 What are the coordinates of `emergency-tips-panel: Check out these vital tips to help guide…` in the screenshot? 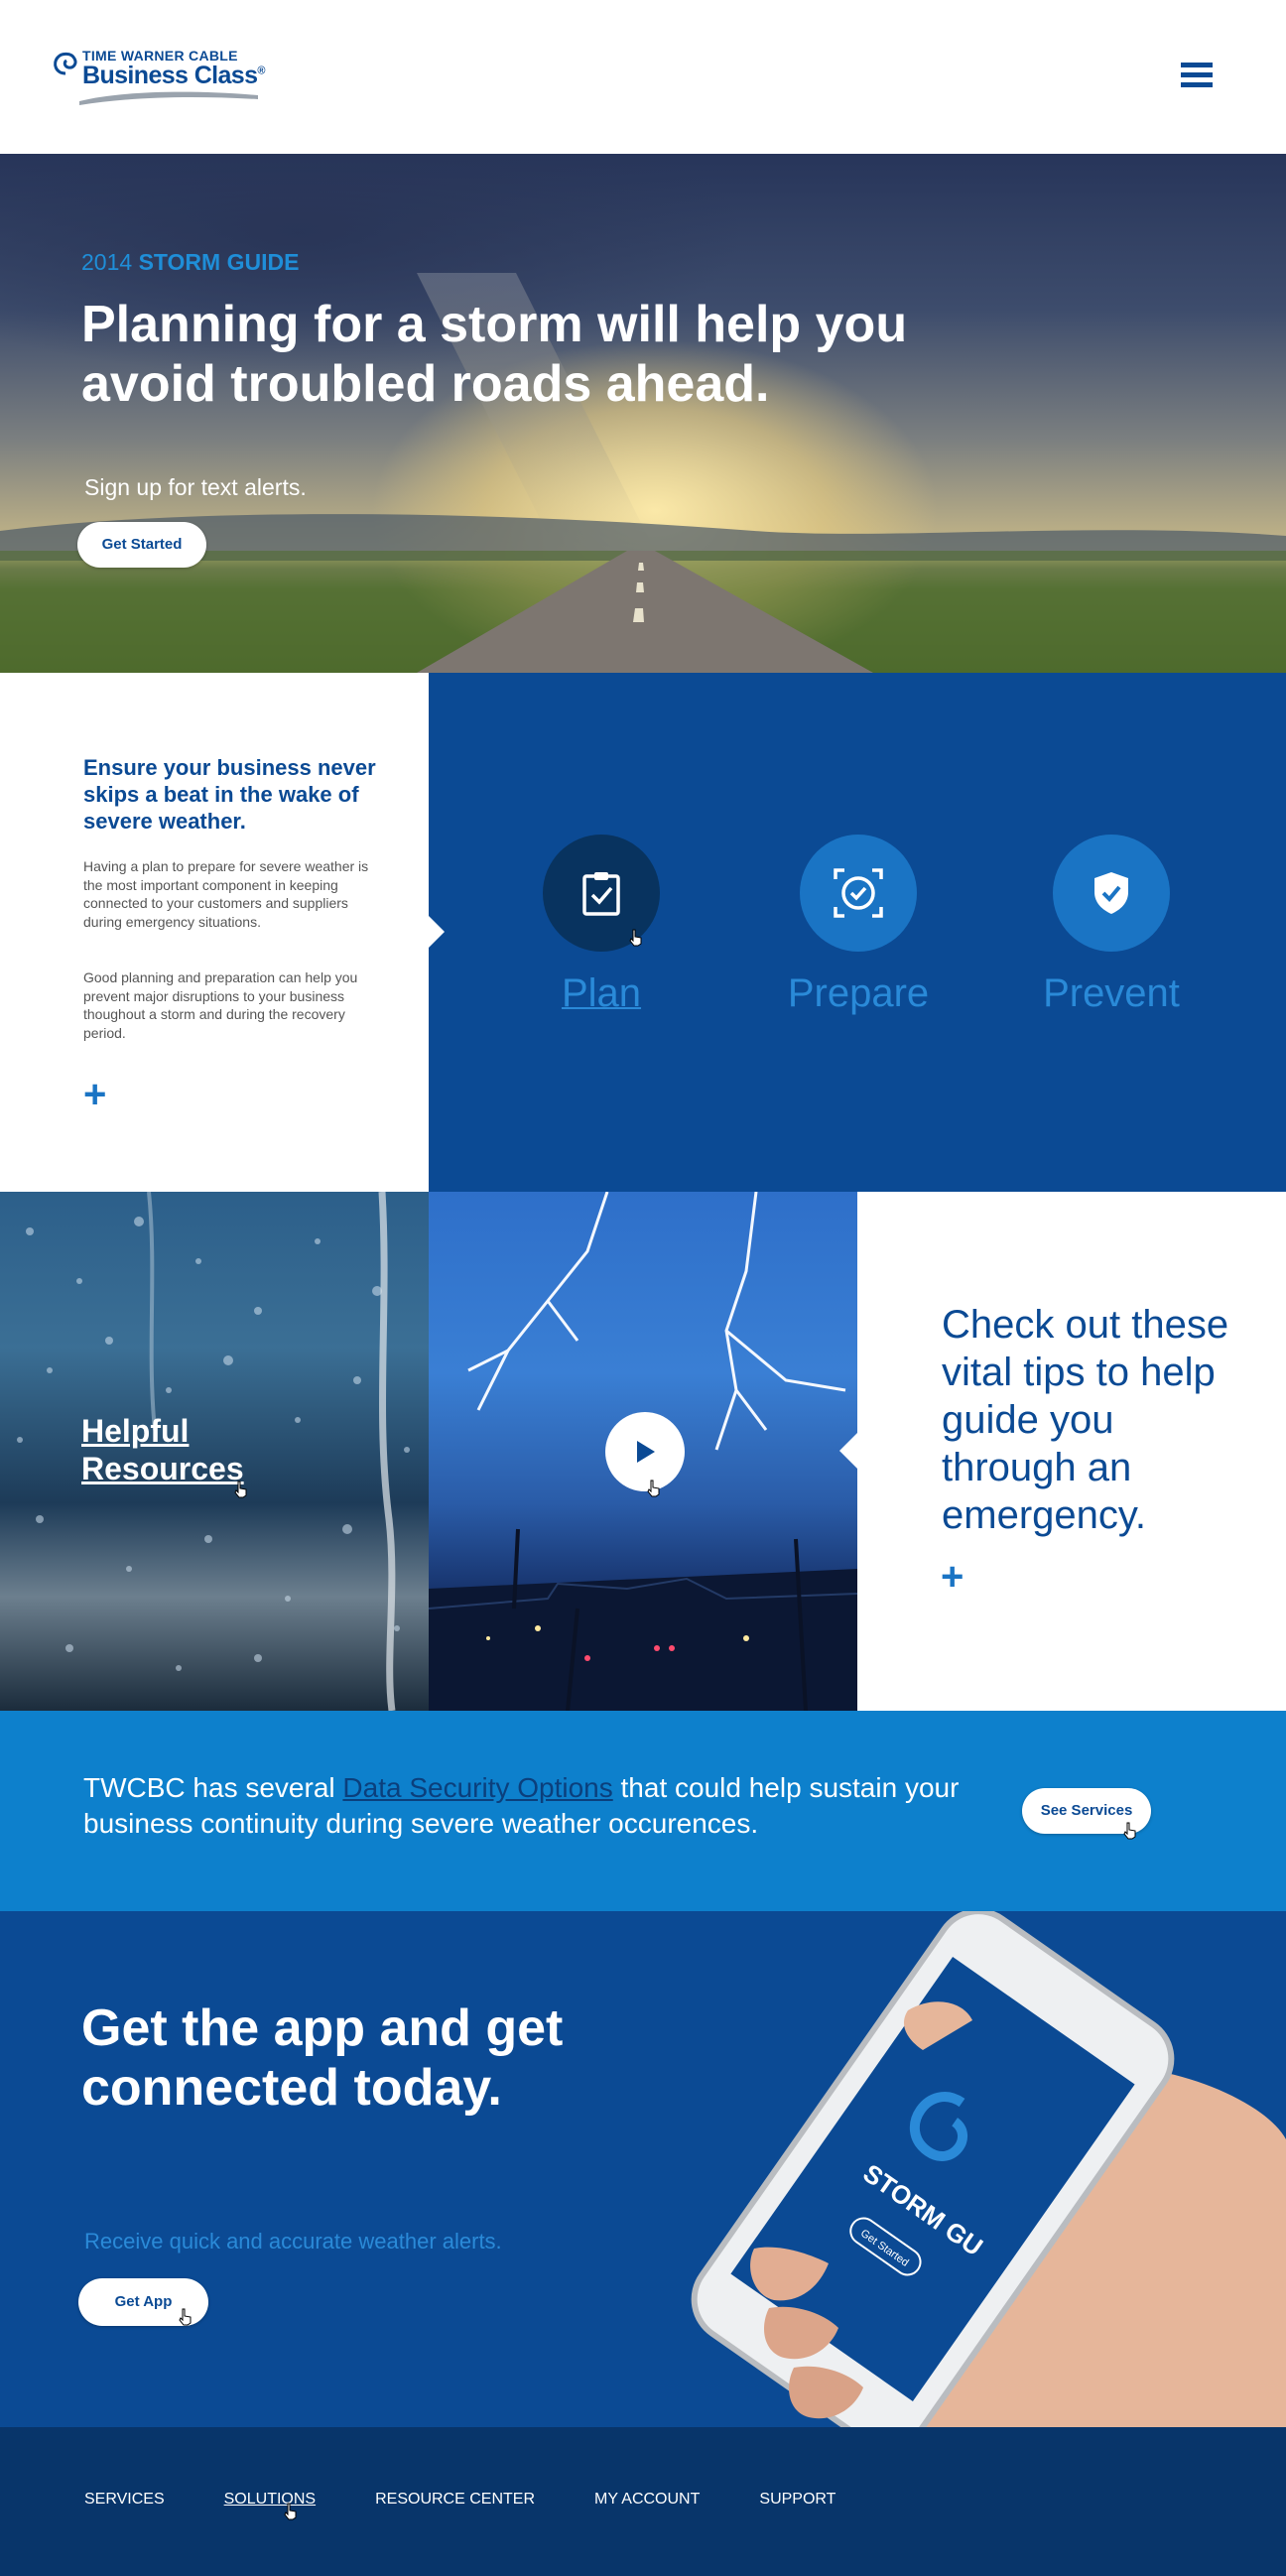 It's located at (1062, 1452).